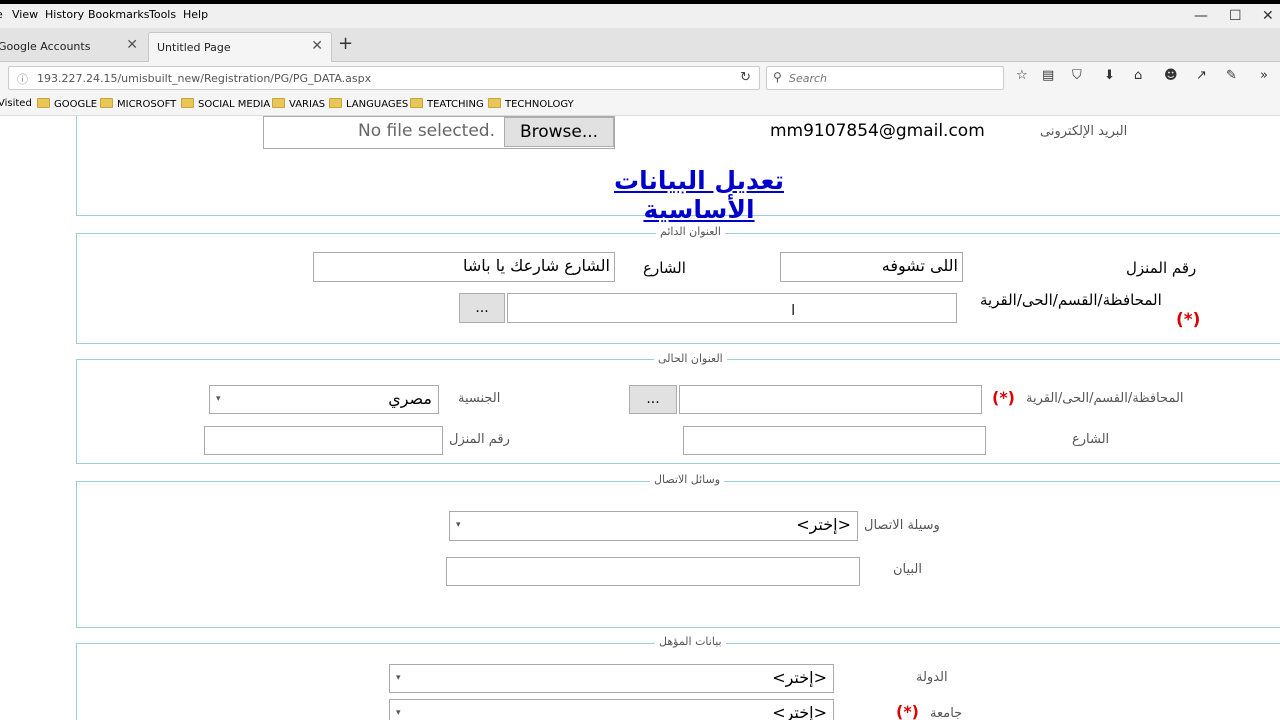  I want to click on tab-google-accounts: Google Accounts ✕, so click(73, 47).